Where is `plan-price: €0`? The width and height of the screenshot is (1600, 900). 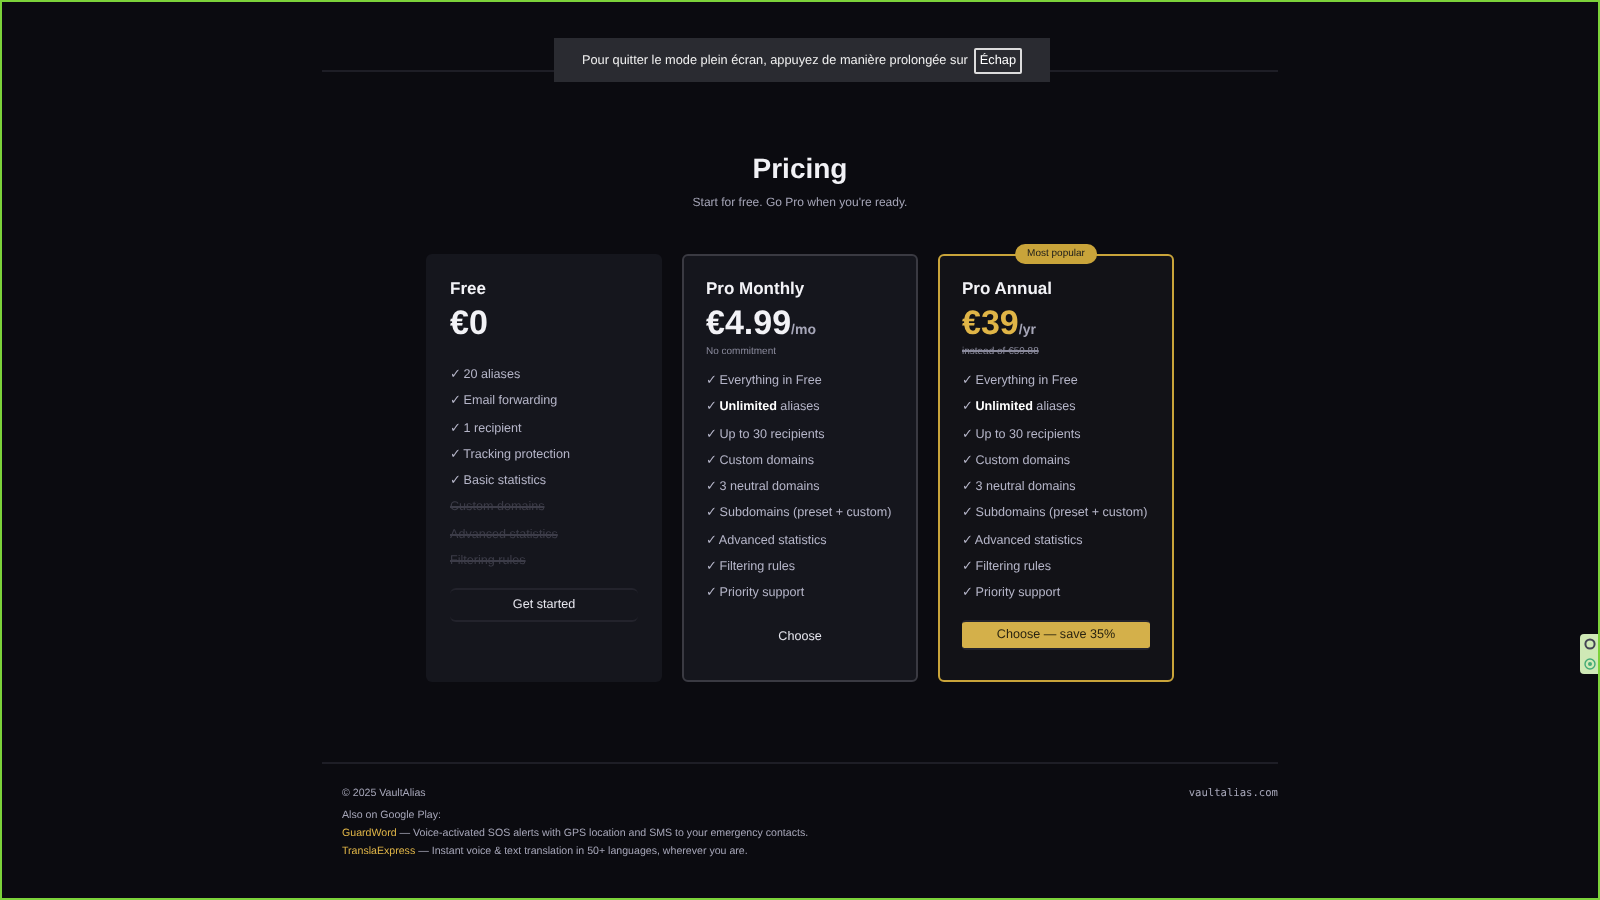
plan-price: €0 is located at coordinates (469, 324).